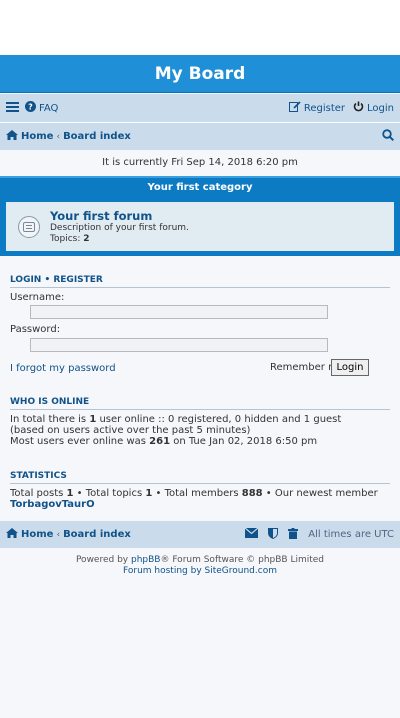 The image size is (400, 718). I want to click on forum-topics-label: Topics:, so click(65, 238).